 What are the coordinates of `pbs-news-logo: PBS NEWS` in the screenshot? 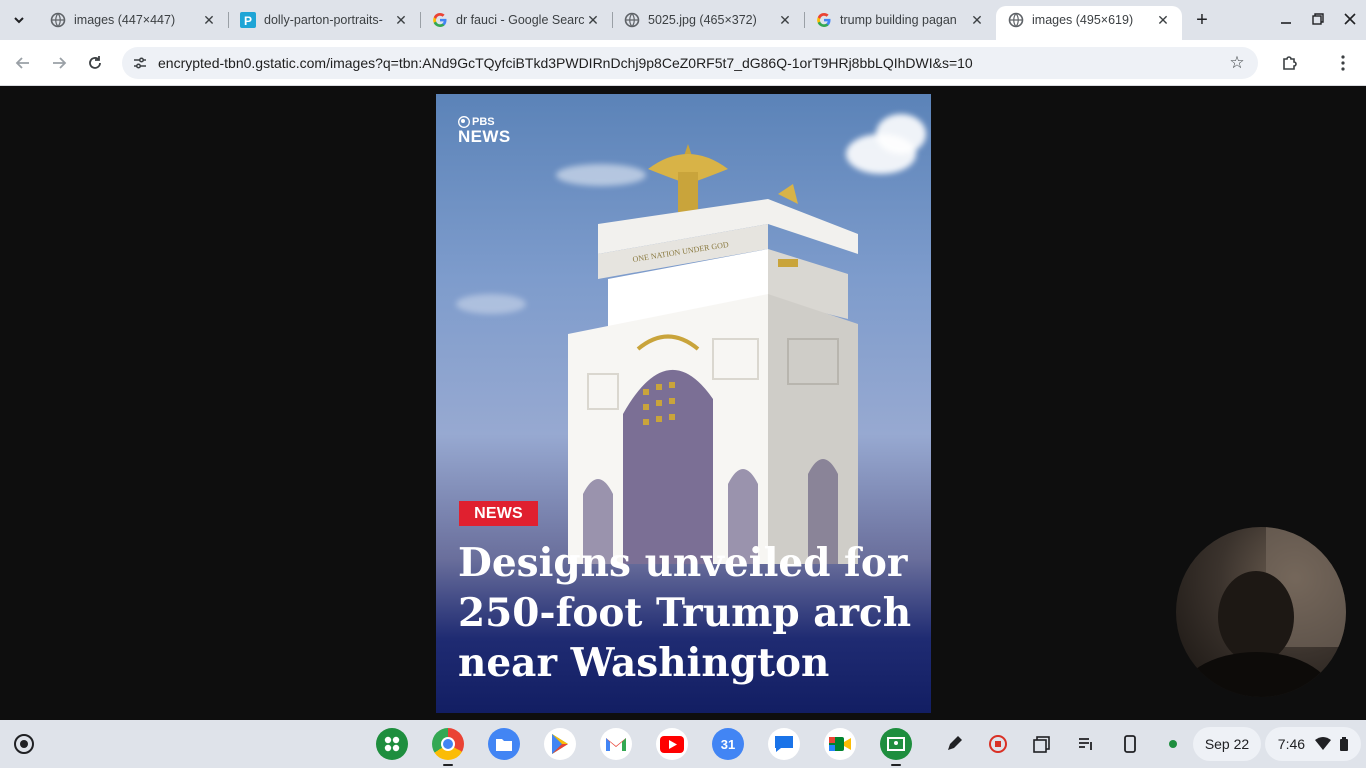 It's located at (484, 130).